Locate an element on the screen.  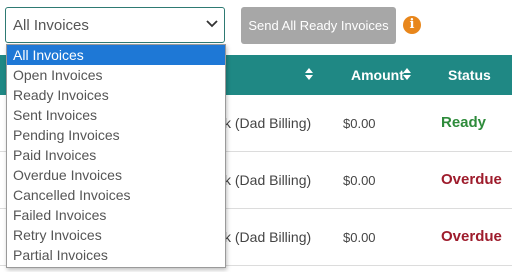
dropdown-option-all-invoices: All Invoices is located at coordinates (116, 55).